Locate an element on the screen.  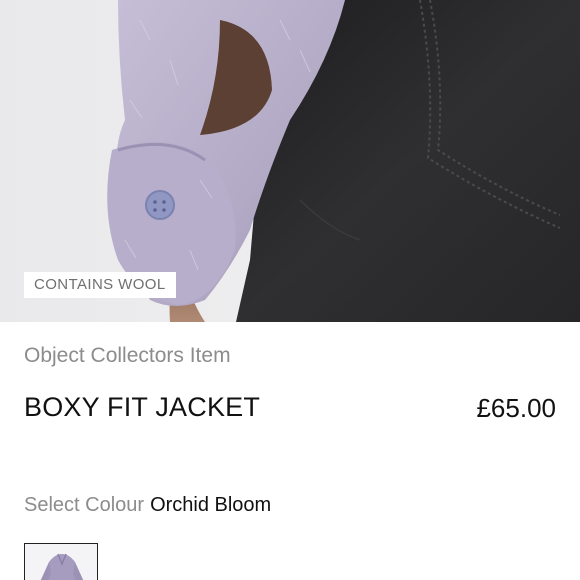
selected-colour-name: Orchid Bloom is located at coordinates (211, 505).